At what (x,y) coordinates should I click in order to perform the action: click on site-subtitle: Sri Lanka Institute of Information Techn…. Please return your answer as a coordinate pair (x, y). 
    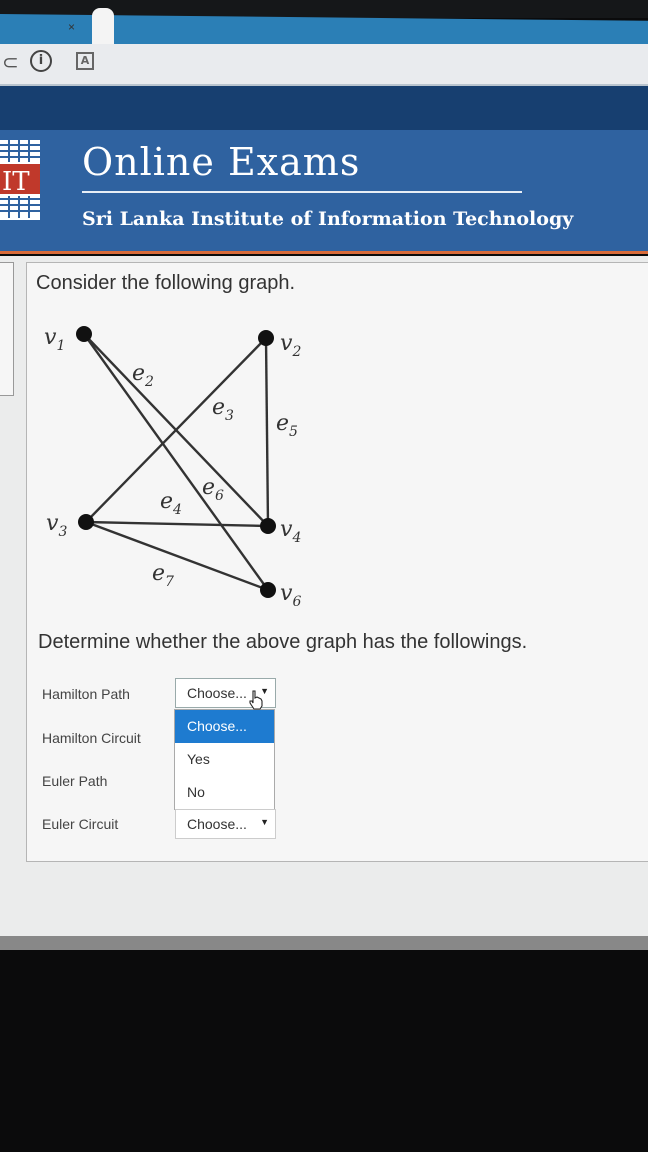
    Looking at the image, I should click on (328, 219).